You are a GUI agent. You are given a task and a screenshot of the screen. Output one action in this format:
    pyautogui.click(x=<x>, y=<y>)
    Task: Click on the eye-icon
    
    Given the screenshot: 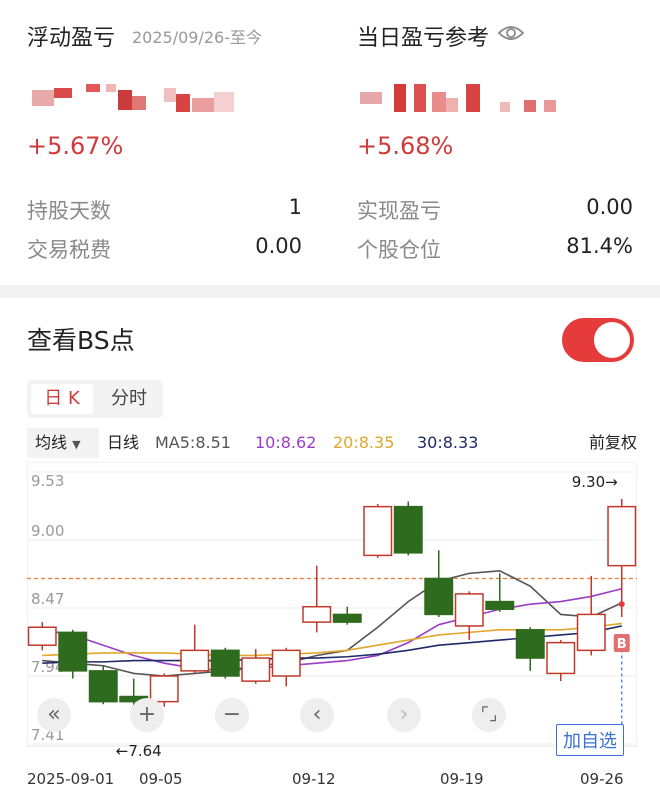 What is the action you would take?
    pyautogui.click(x=511, y=33)
    